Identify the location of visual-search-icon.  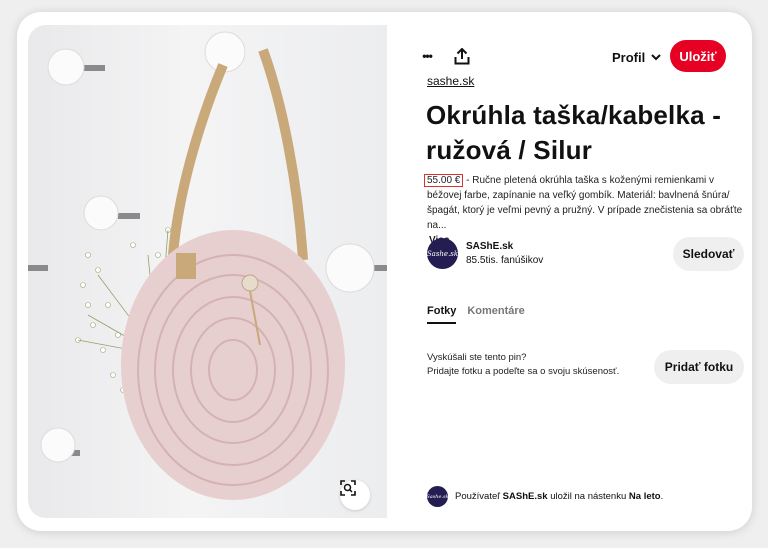
(348, 488).